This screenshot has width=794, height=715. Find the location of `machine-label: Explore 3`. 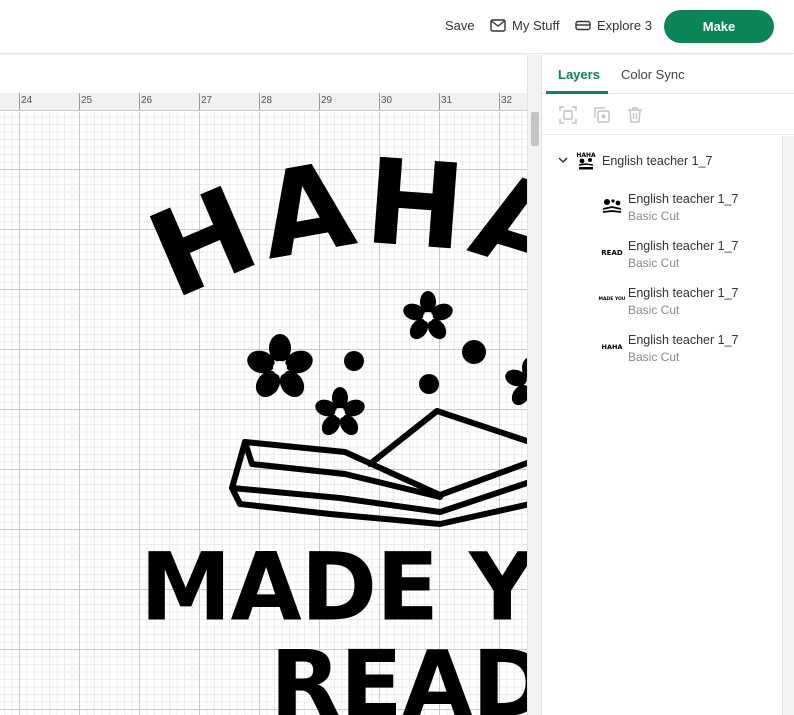

machine-label: Explore 3 is located at coordinates (624, 25).